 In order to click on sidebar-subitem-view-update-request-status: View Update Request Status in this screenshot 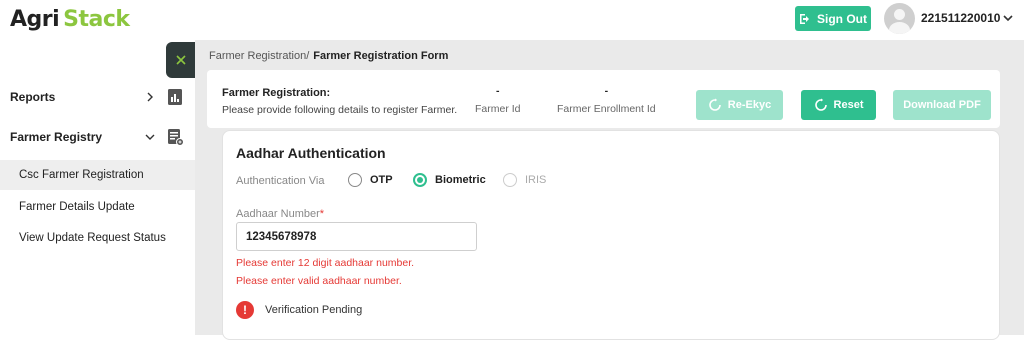, I will do `click(97, 238)`.